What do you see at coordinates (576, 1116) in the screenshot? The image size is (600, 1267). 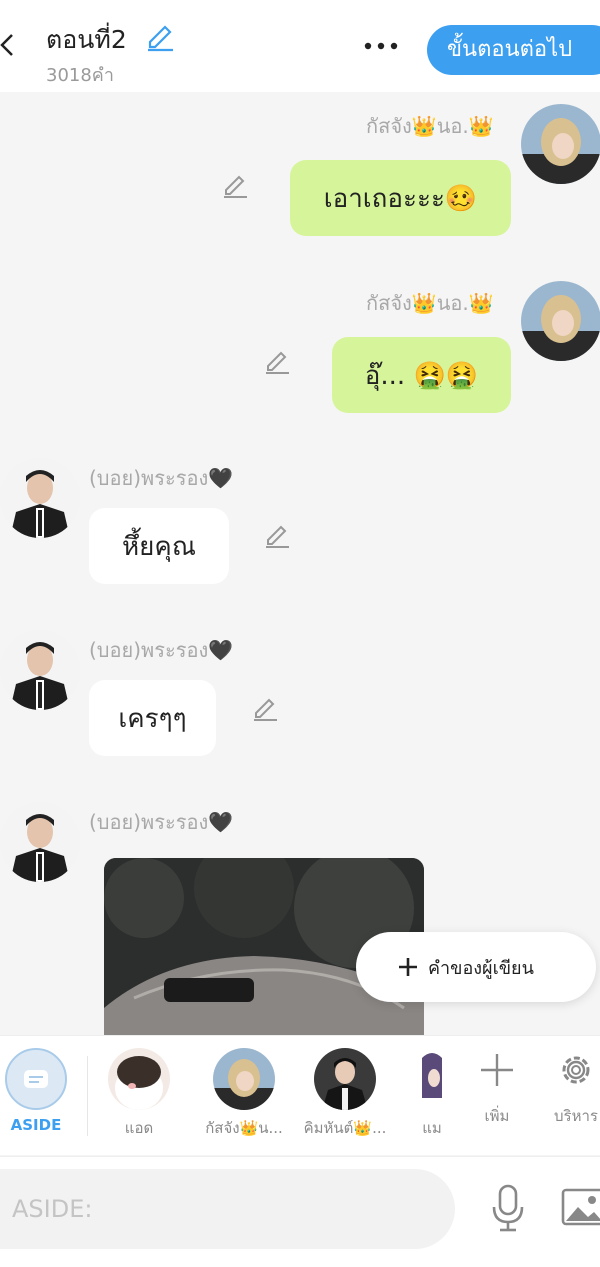 I see `character-label: บริหาร` at bounding box center [576, 1116].